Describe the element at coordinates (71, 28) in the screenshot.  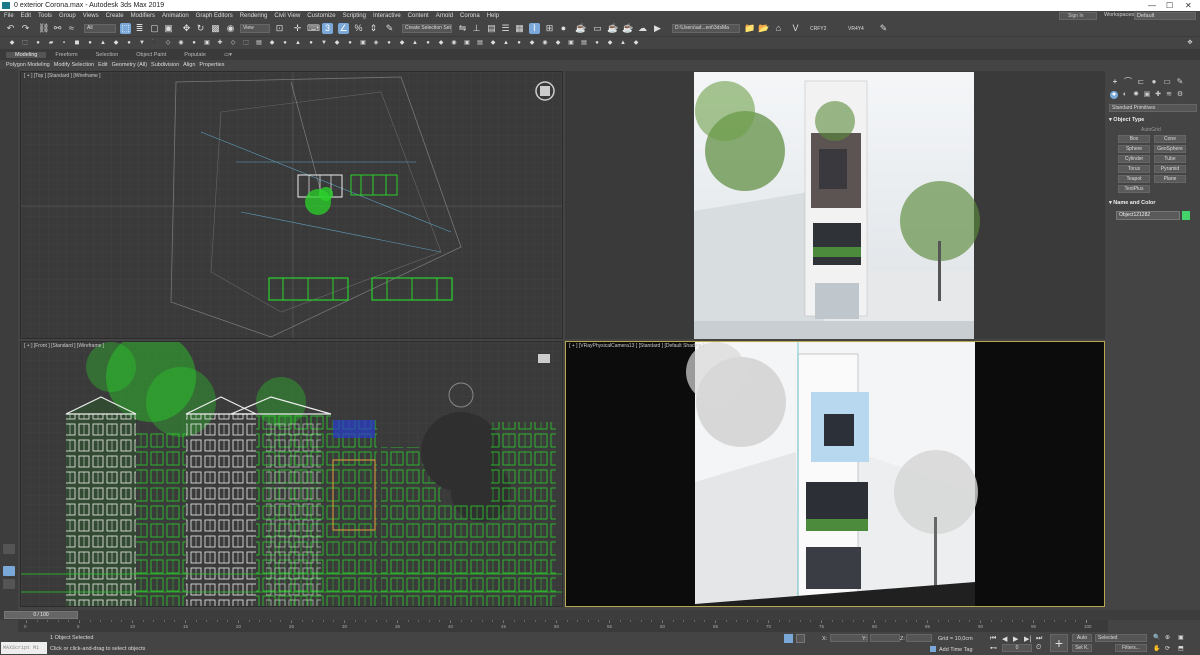
I see `bind-space-warp-icon: ≈` at that location.